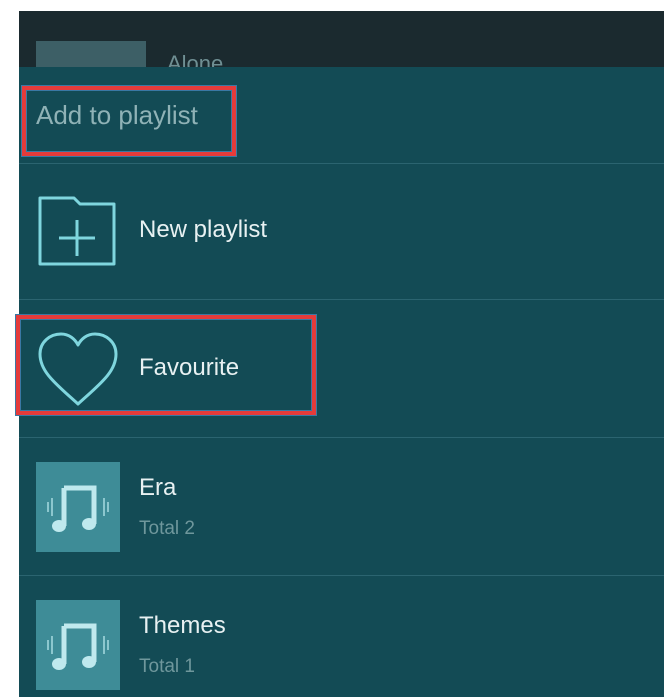  I want to click on playlist-count: Total 2, so click(167, 528).